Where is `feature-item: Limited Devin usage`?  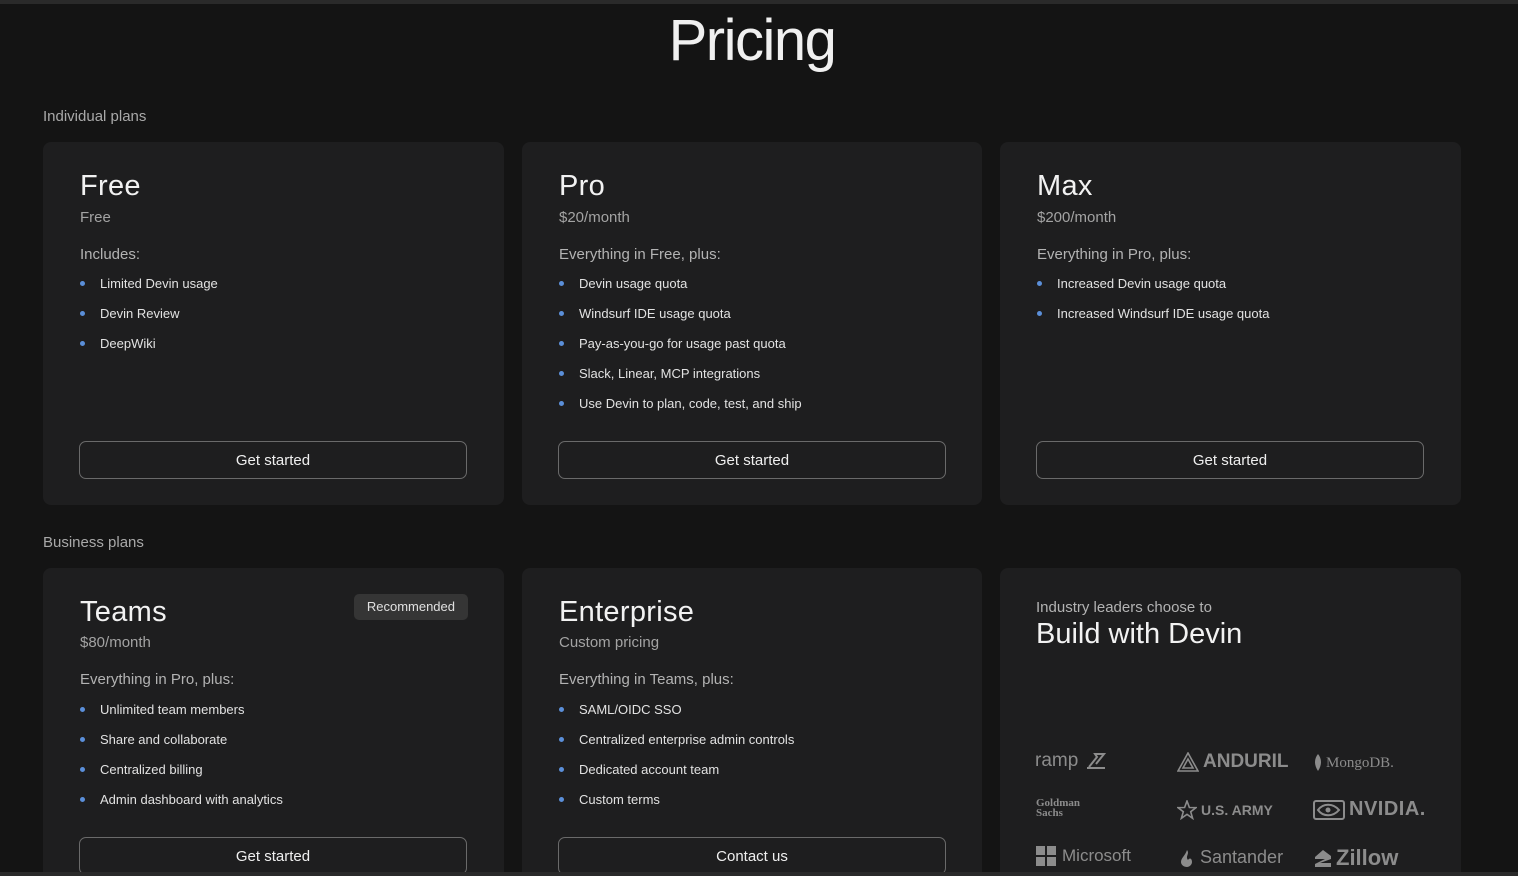 feature-item: Limited Devin usage is located at coordinates (149, 290).